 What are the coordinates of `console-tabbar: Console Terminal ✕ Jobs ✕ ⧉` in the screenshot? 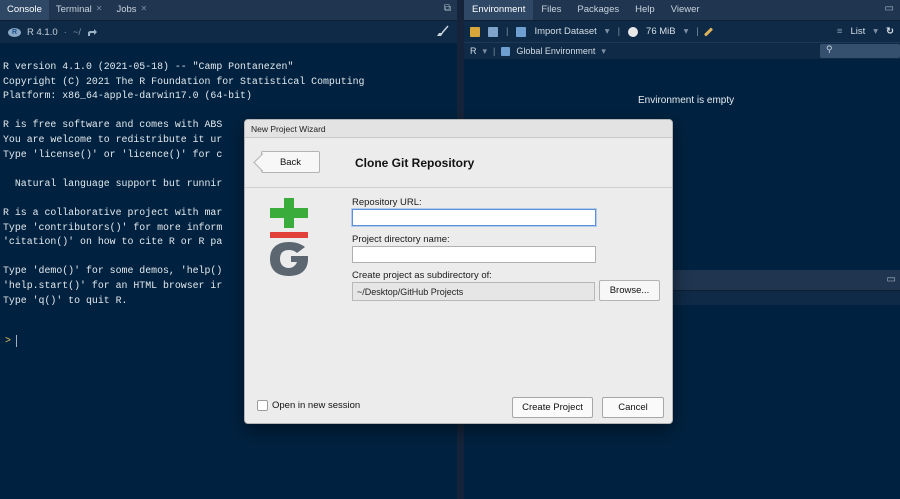 It's located at (228, 10).